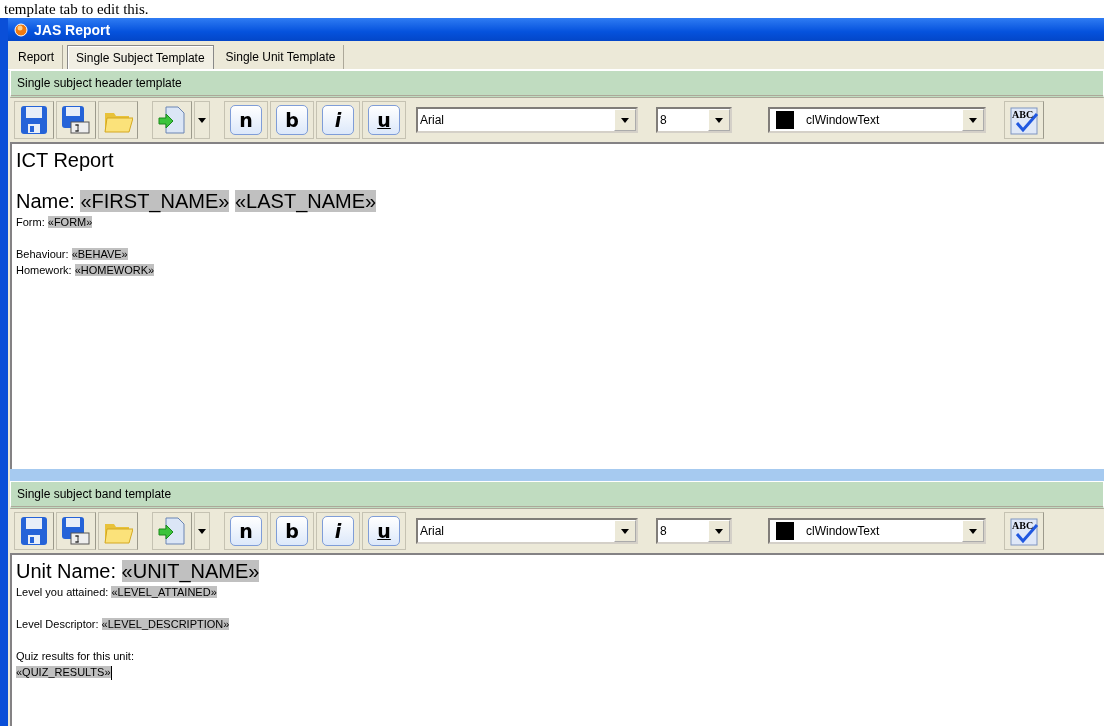  Describe the element at coordinates (123, 624) in the screenshot. I see `text-line: Level Descriptor: «LEVEL_DESCRIPTION»` at that location.